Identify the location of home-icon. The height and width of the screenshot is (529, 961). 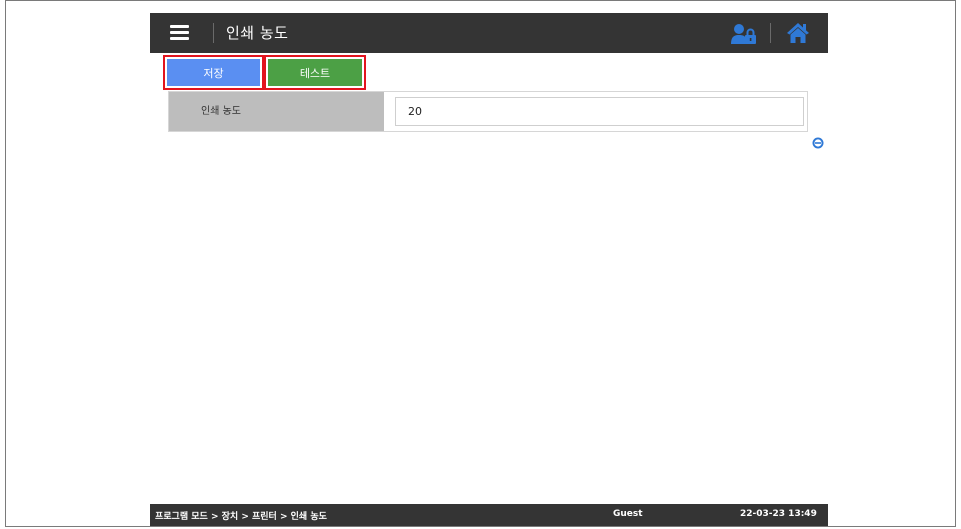
(798, 33).